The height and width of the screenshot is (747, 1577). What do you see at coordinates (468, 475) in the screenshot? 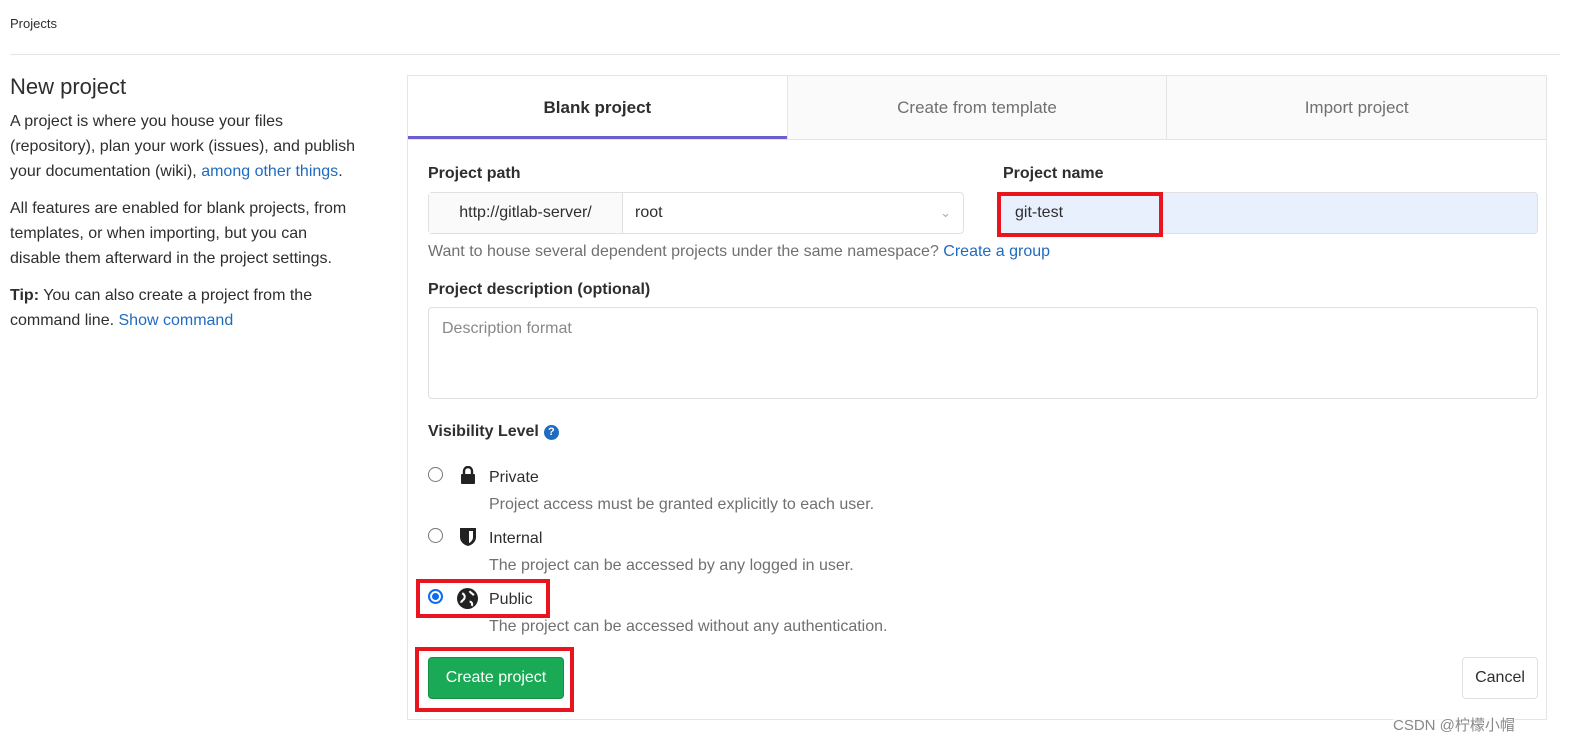
I see `lock-icon` at bounding box center [468, 475].